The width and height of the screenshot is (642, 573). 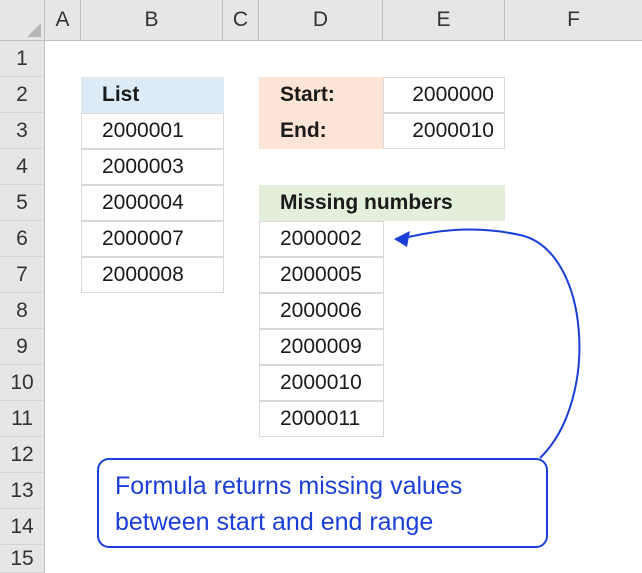 I want to click on start-label-cell: Start:, so click(x=321, y=95).